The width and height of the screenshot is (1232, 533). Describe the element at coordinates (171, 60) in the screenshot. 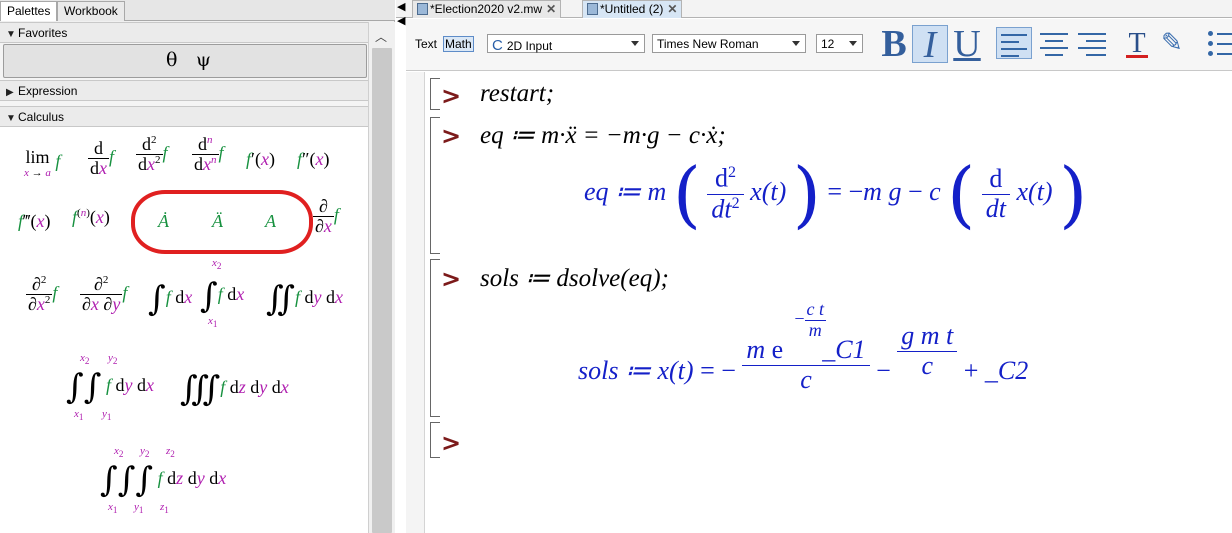

I see `palette-item-theta: θ` at that location.